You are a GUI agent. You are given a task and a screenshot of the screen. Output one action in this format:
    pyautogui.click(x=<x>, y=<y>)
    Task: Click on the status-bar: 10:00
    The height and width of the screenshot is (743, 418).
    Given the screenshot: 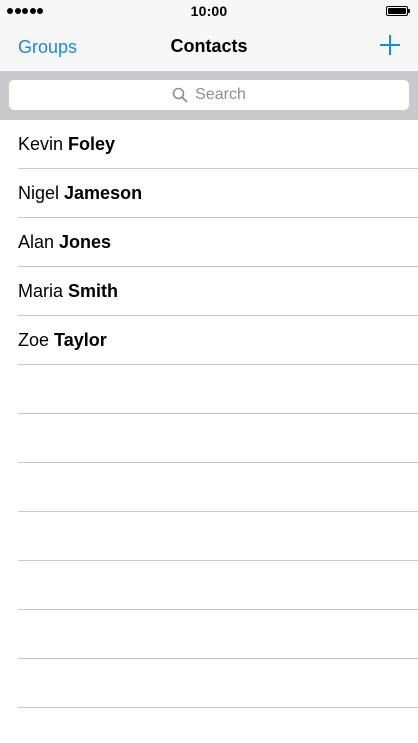 What is the action you would take?
    pyautogui.click(x=209, y=11)
    